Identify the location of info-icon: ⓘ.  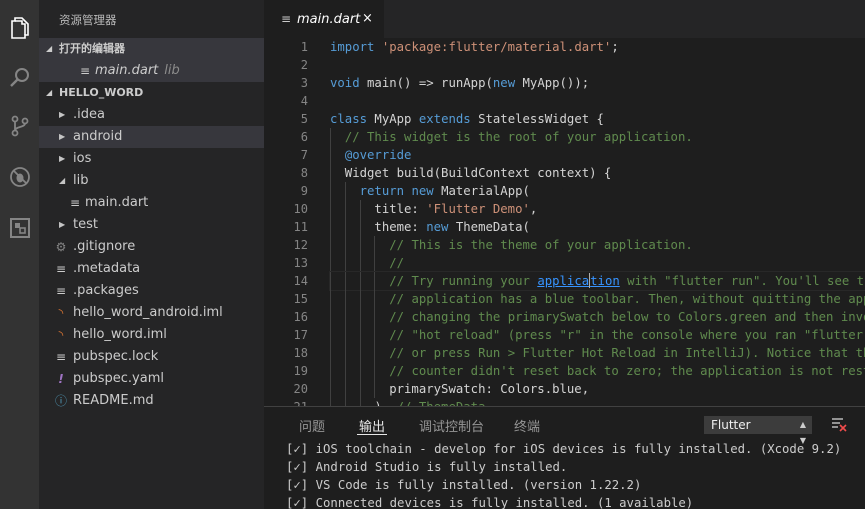
(60, 401).